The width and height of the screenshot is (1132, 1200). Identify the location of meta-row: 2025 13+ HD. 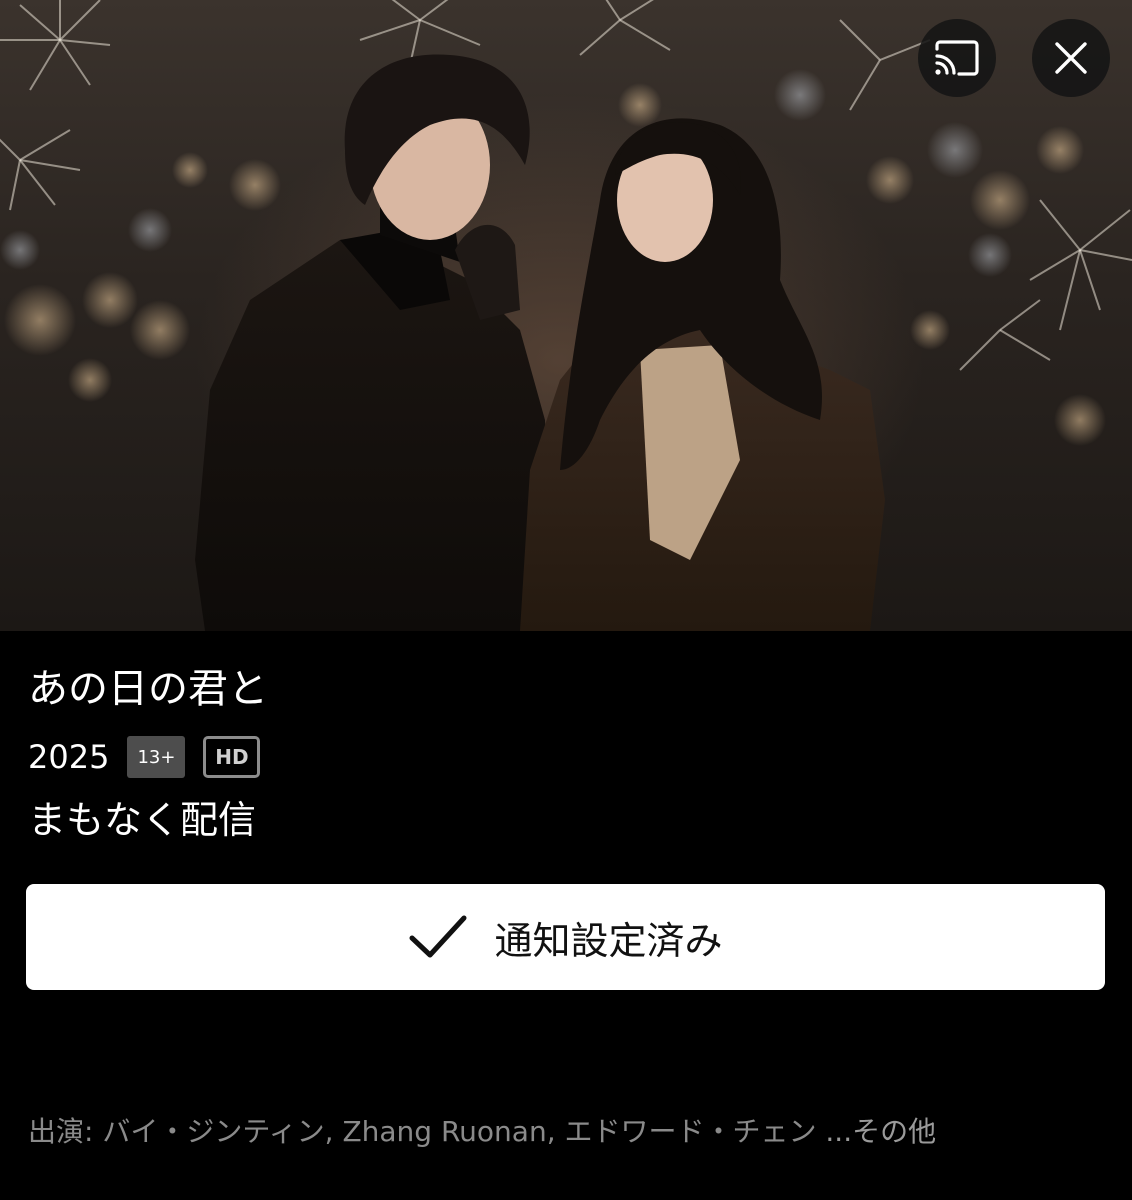
(144, 757).